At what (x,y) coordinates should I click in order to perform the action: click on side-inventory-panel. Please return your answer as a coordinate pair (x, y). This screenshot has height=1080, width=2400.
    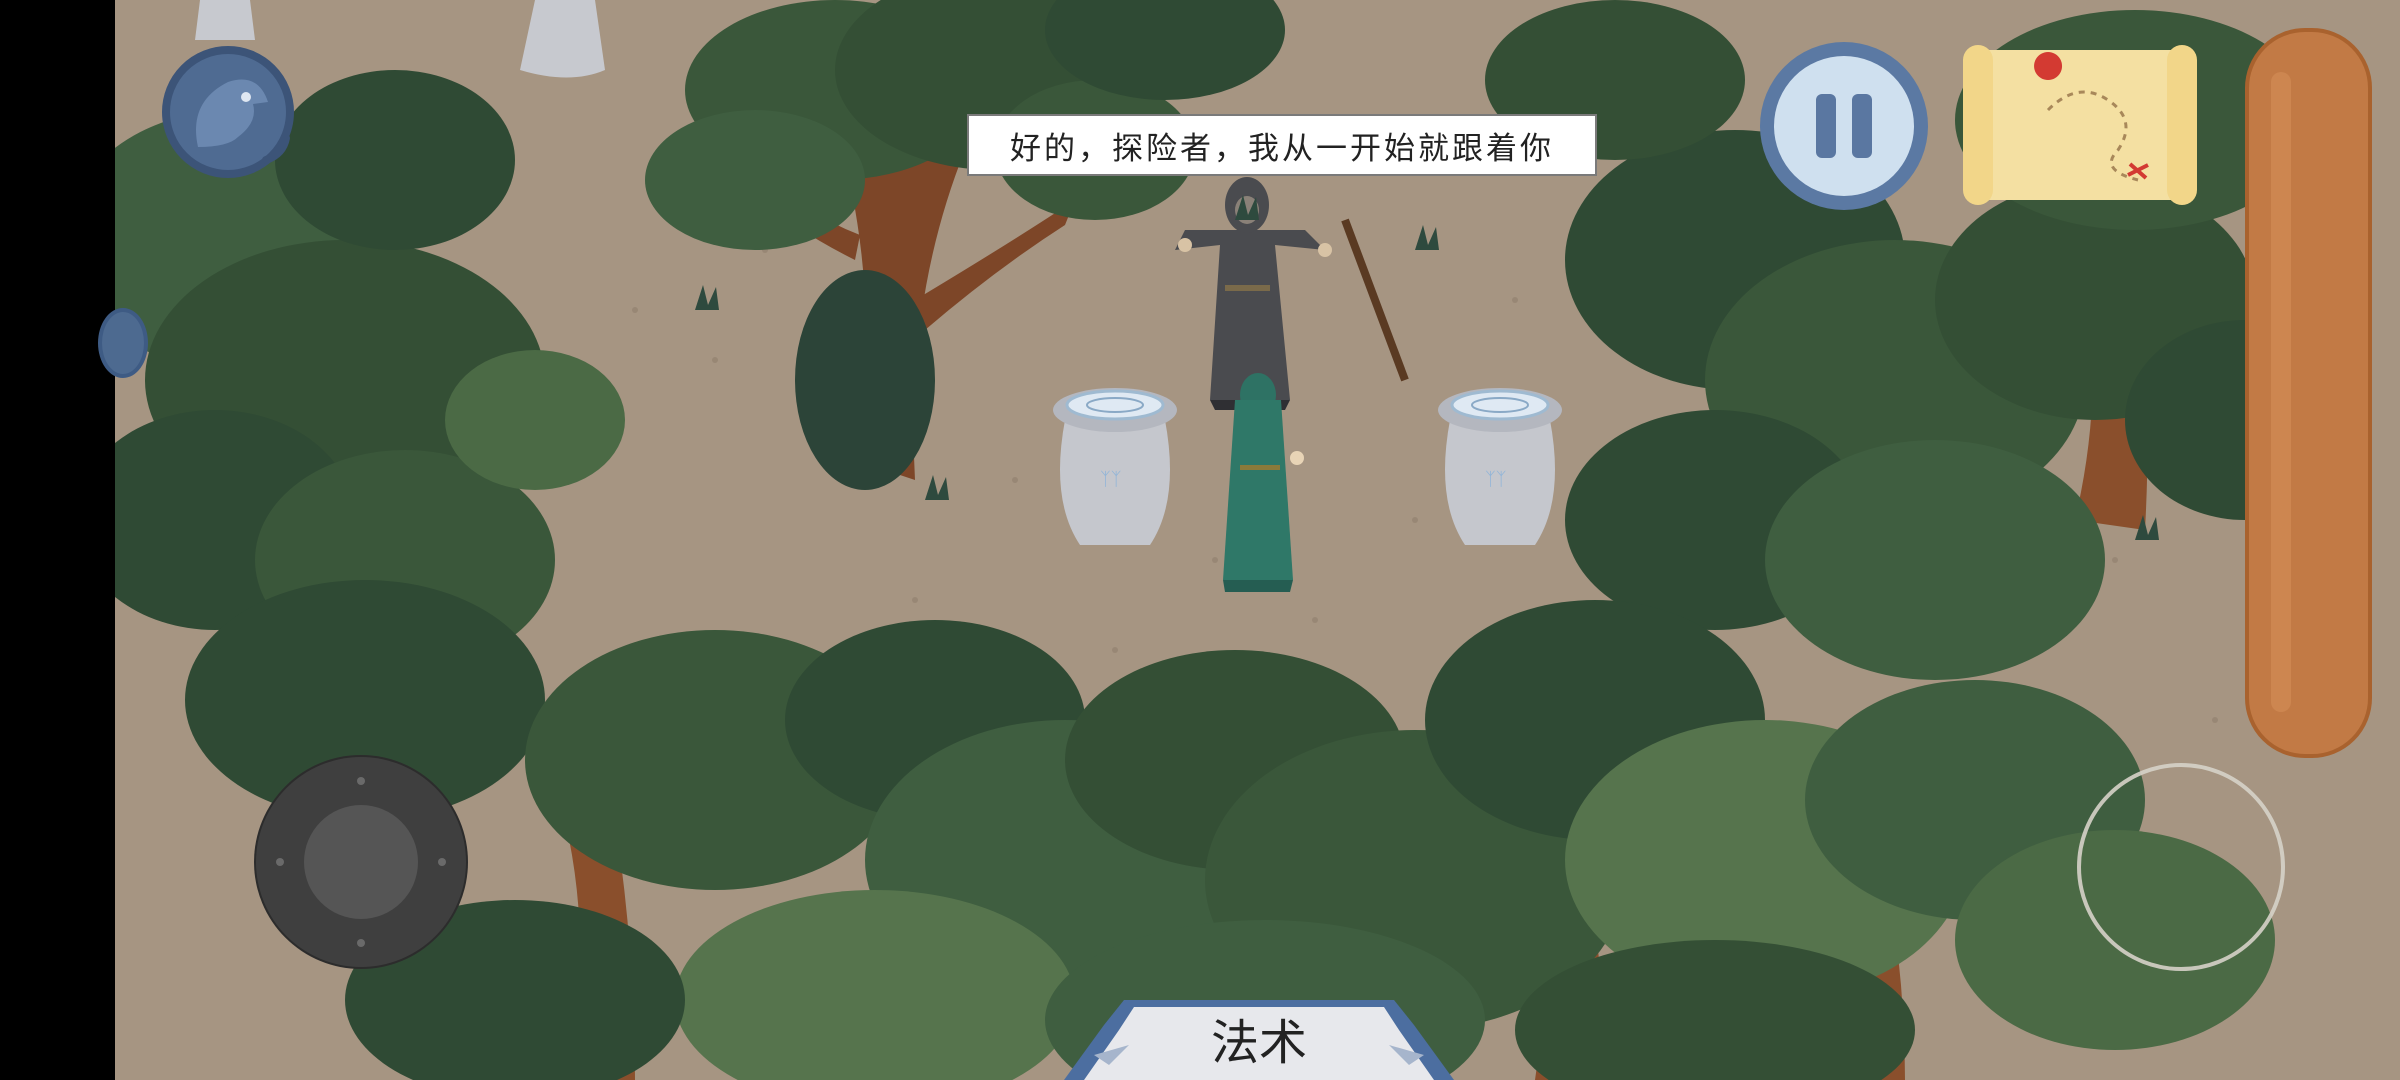
    Looking at the image, I should click on (2308, 393).